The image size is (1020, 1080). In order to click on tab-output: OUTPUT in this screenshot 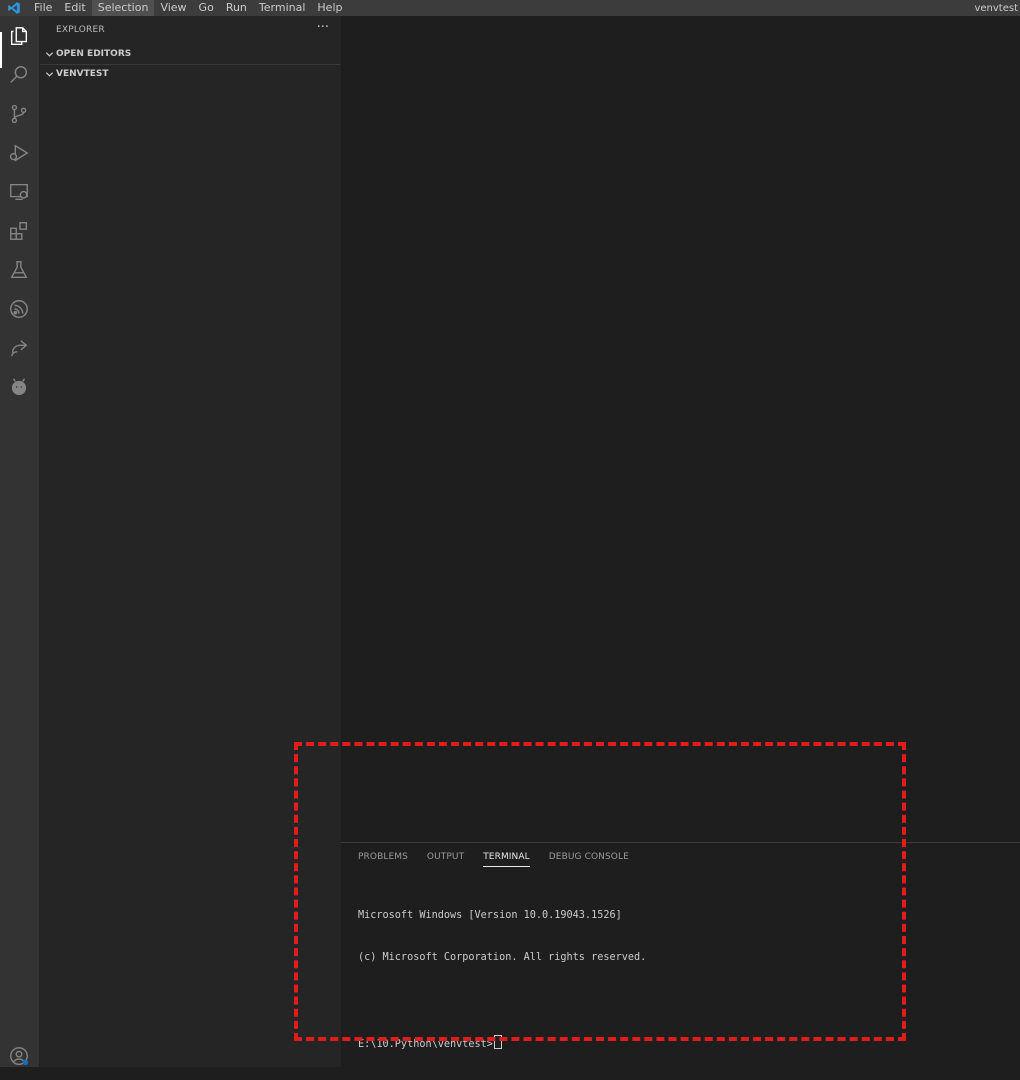, I will do `click(445, 859)`.